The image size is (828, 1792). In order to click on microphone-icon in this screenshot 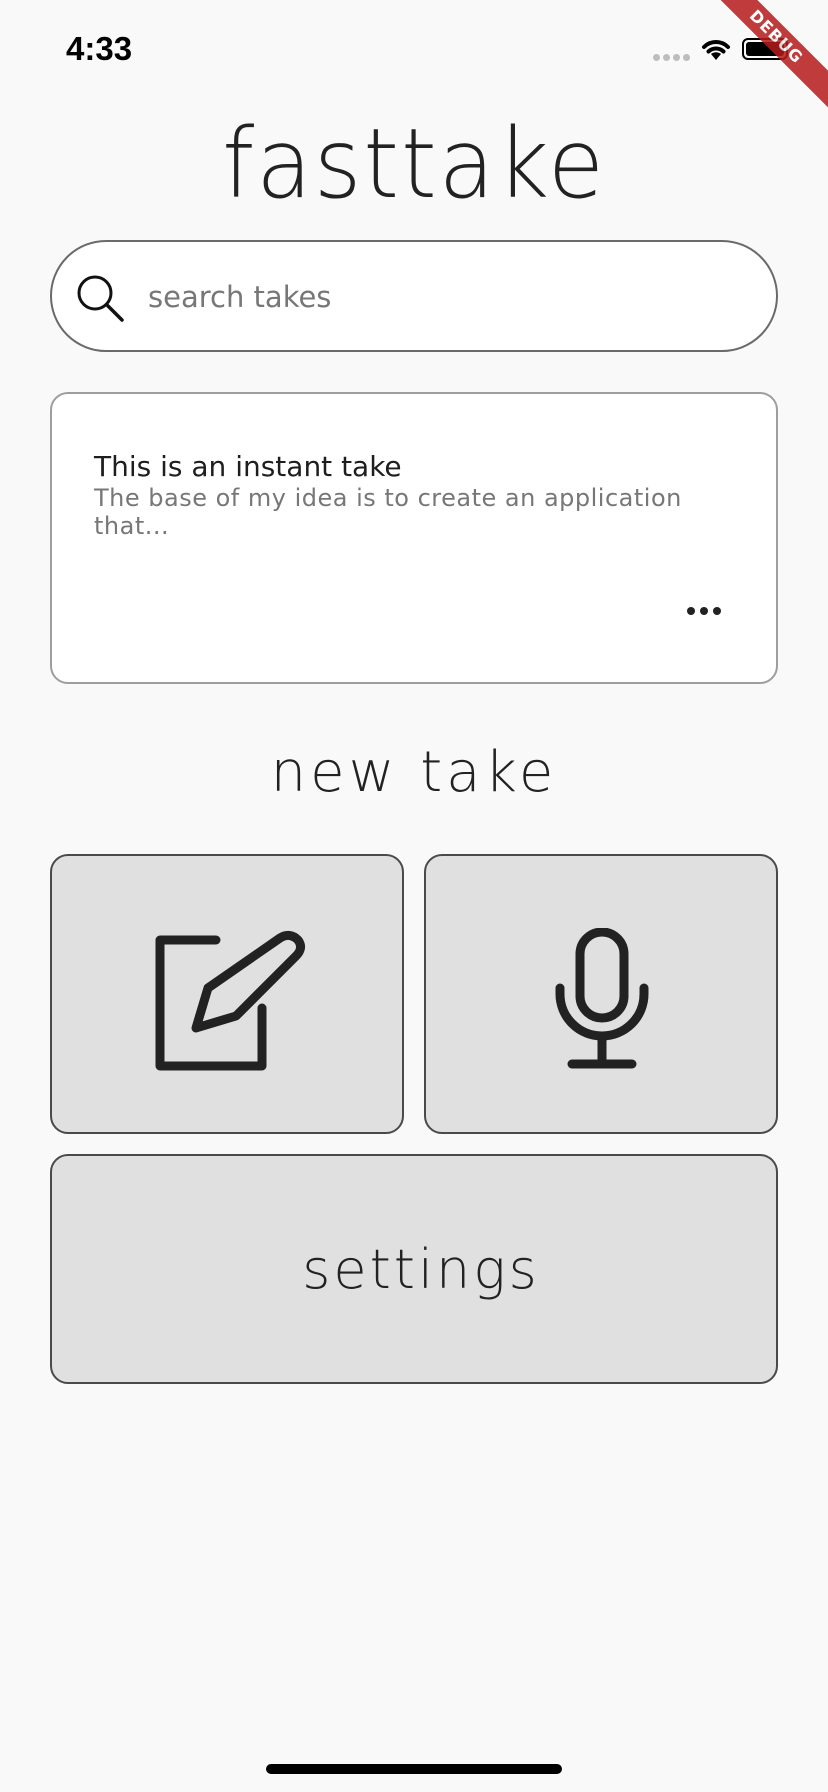, I will do `click(602, 998)`.